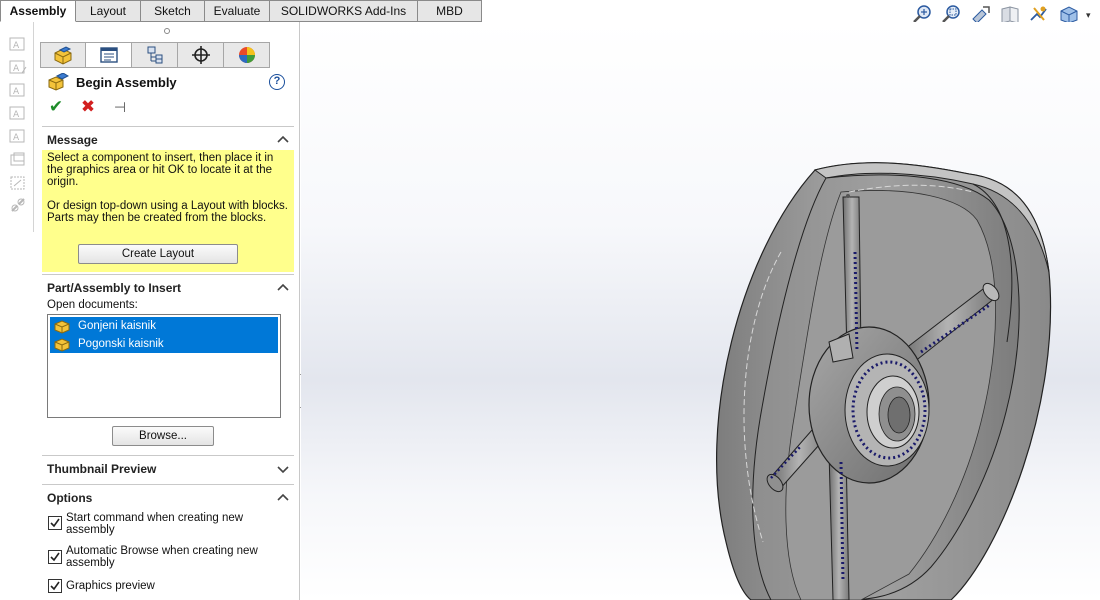  I want to click on left-toolbar-strip: A A A A A, so click(17, 127).